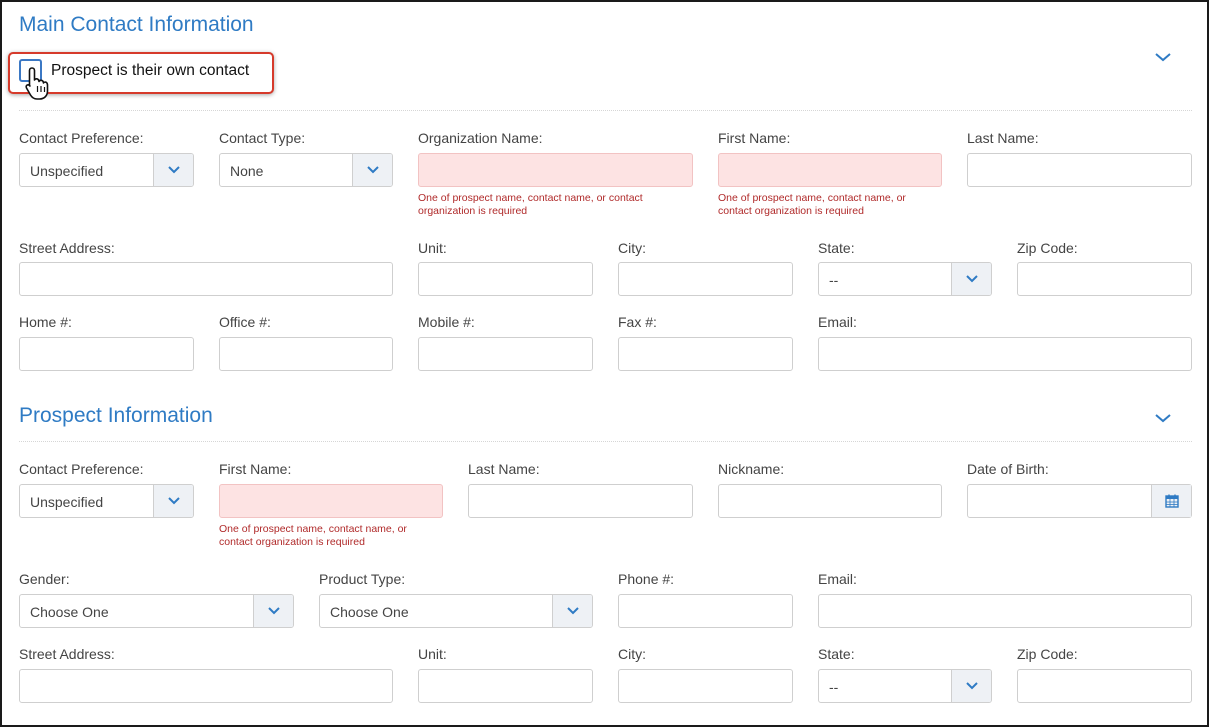 This screenshot has width=1209, height=727. What do you see at coordinates (331, 501) in the screenshot?
I see `prospect-first-name-input` at bounding box center [331, 501].